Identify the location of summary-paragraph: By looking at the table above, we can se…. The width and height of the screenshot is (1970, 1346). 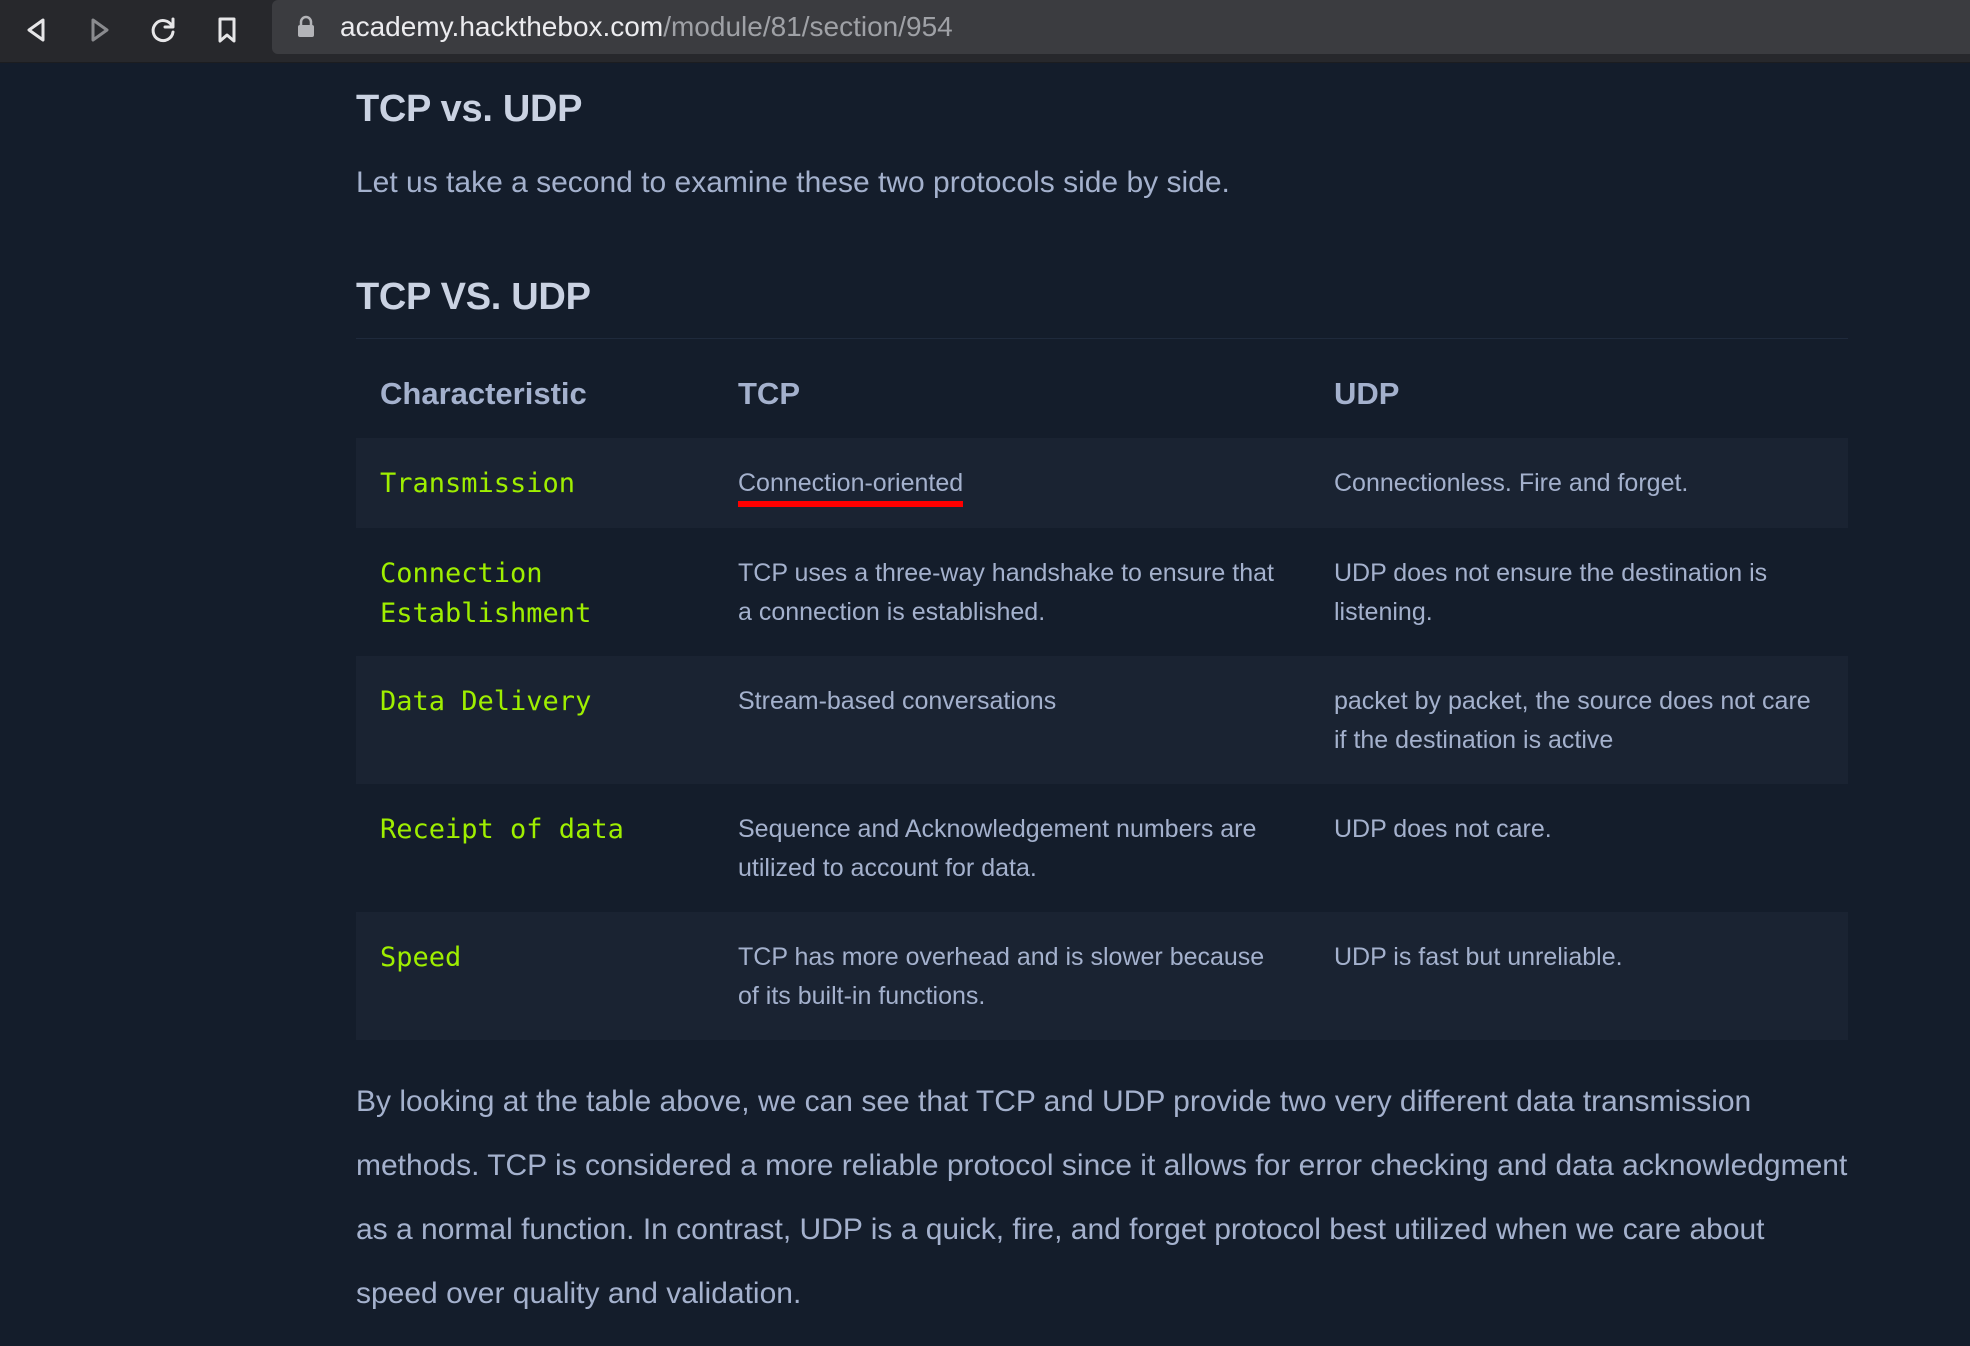
(1102, 1197).